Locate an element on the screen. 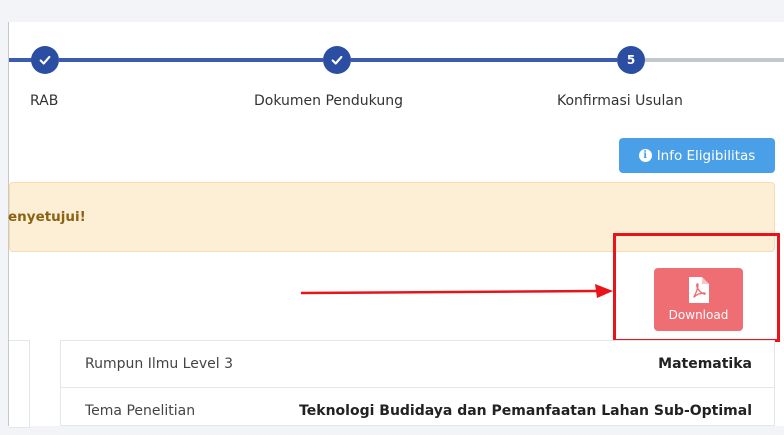 Image resolution: width=784 pixels, height=435 pixels. row-label: Tema Penelitian is located at coordinates (140, 411).